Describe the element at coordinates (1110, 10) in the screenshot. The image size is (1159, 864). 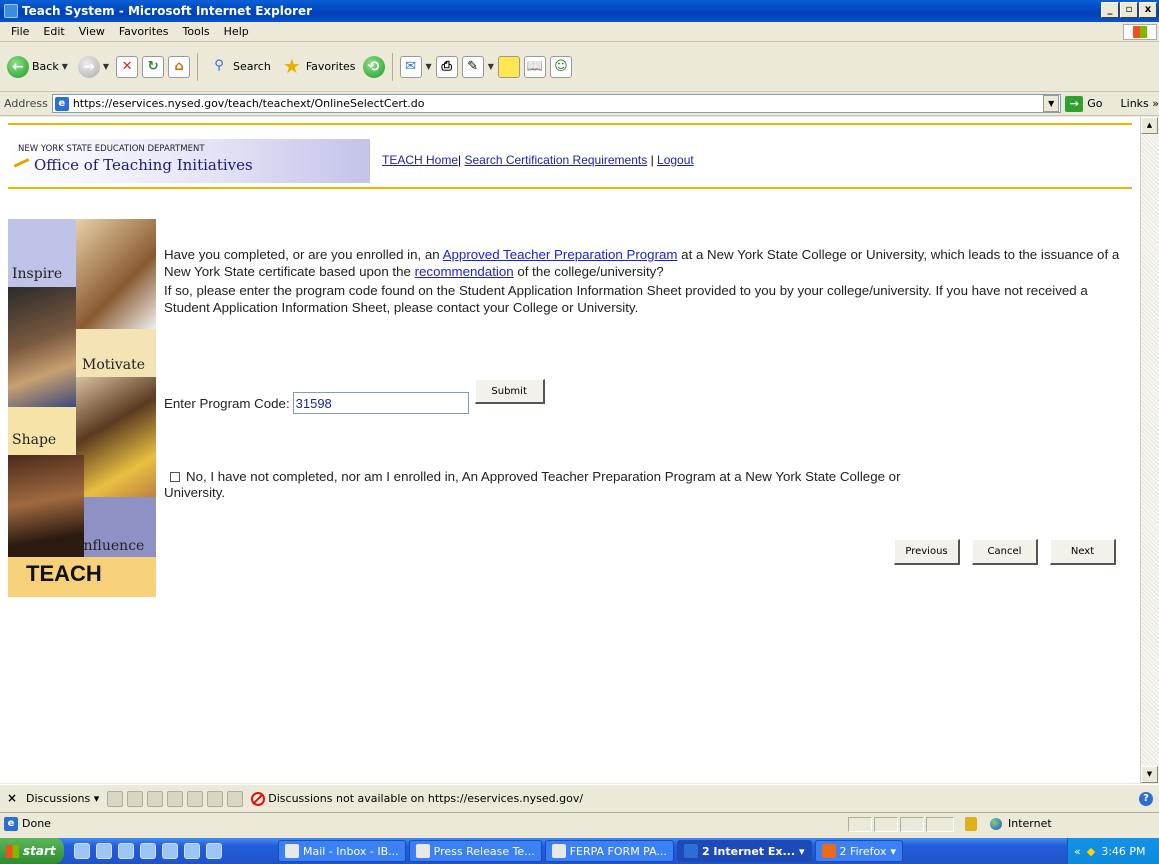
I see `minimize-button: _` at that location.